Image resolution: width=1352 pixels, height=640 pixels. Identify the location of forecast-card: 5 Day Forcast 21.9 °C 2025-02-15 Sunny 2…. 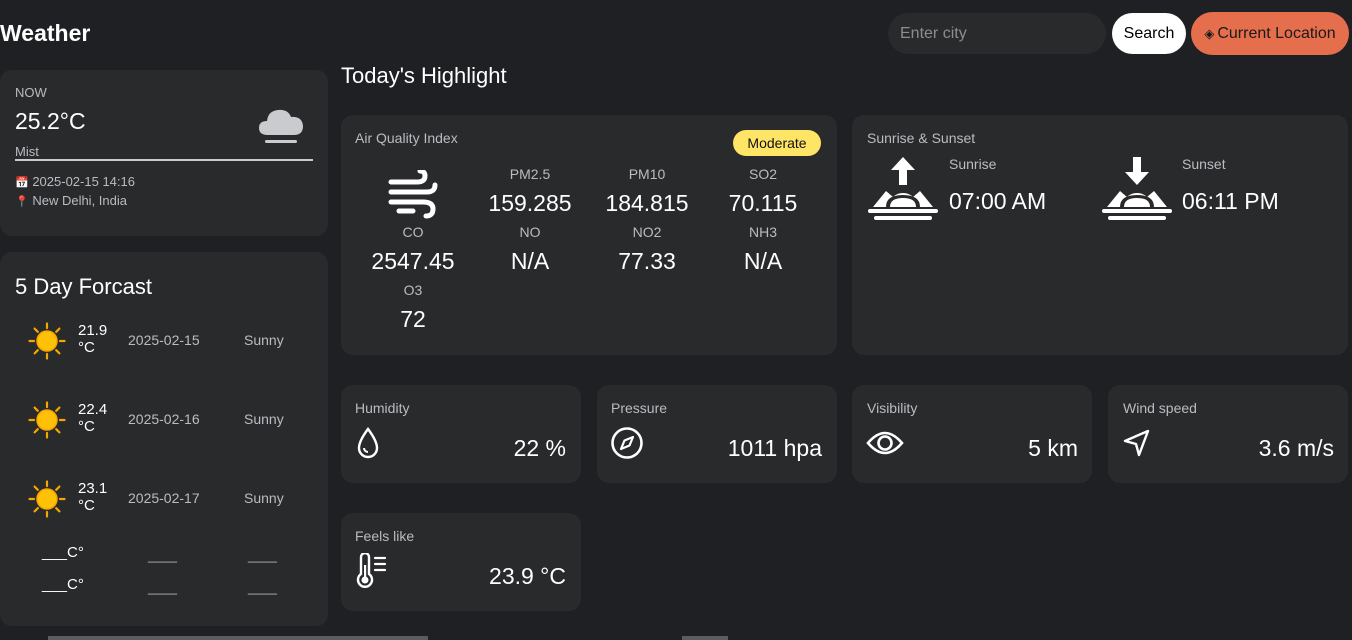
(164, 439).